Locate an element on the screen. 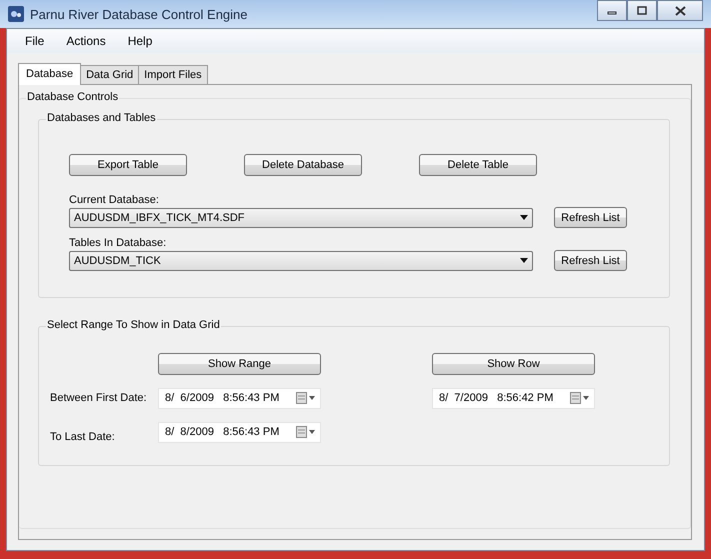 This screenshot has width=711, height=559. window-title: Parnu River Database Control Engine is located at coordinates (139, 14).